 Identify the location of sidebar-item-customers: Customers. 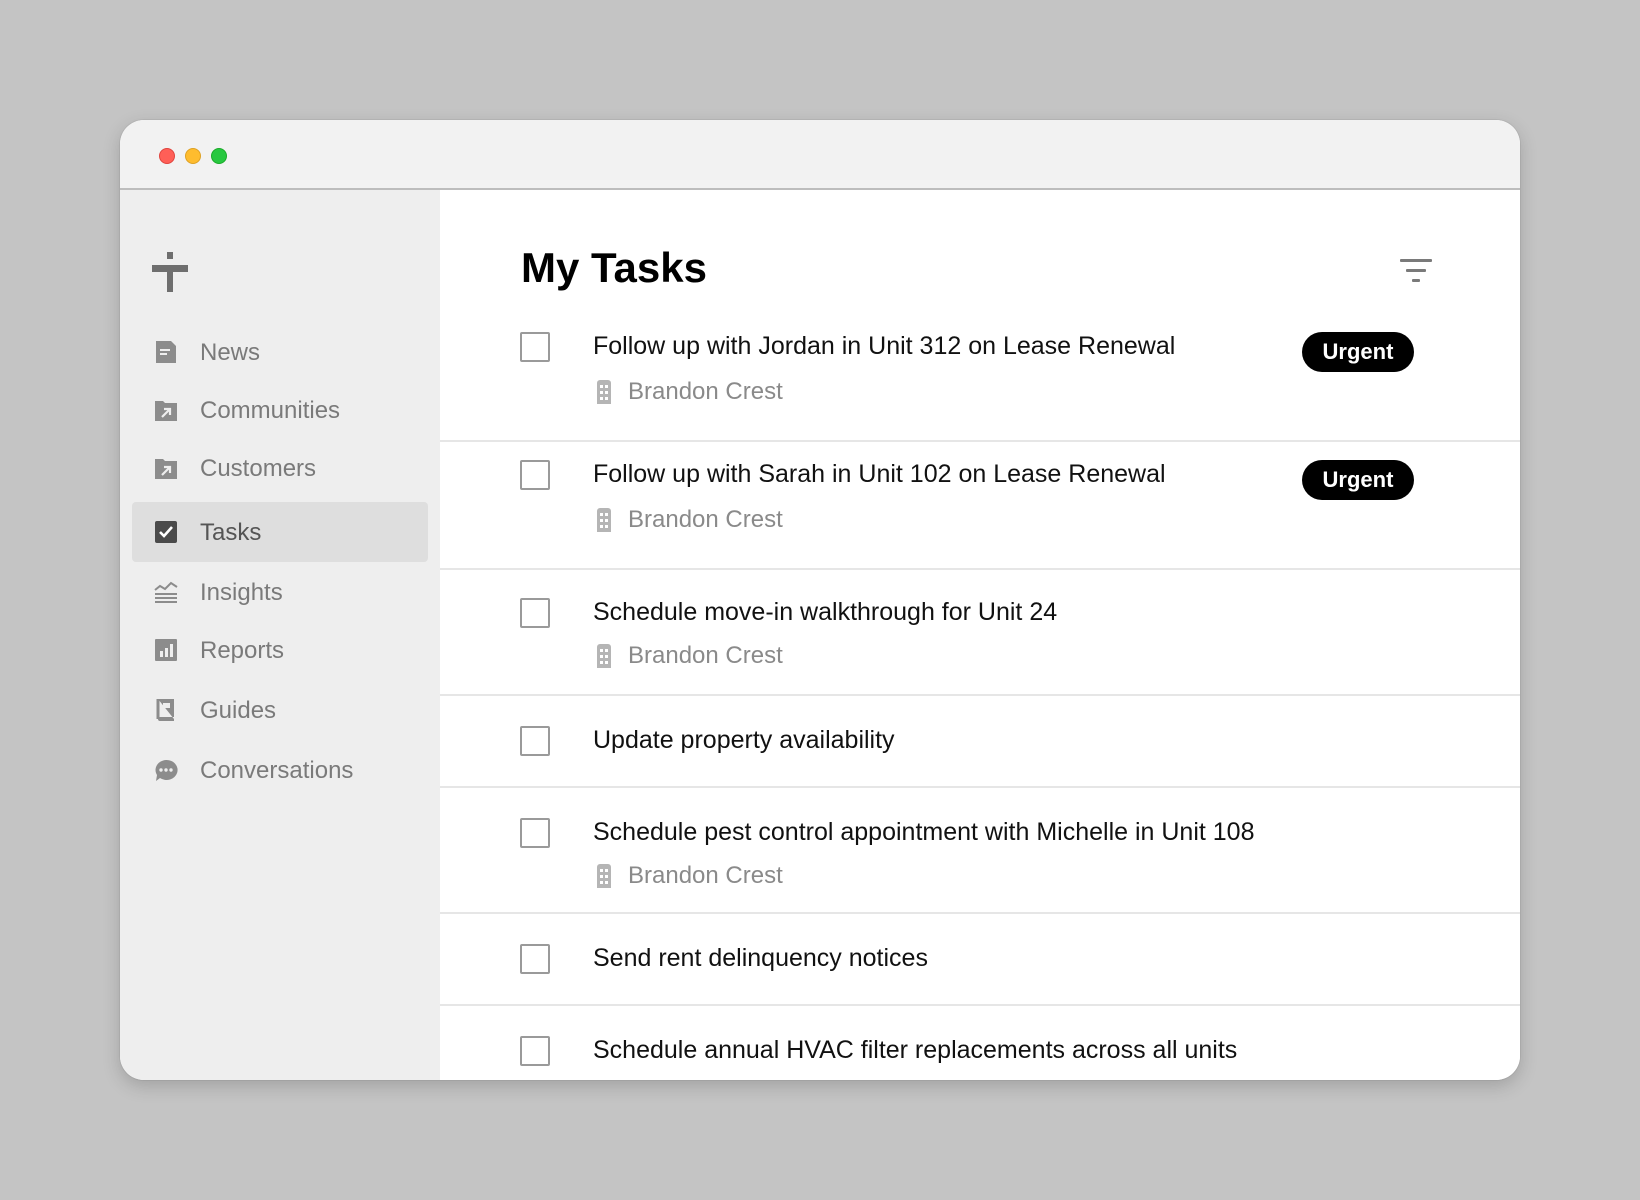
(280, 468).